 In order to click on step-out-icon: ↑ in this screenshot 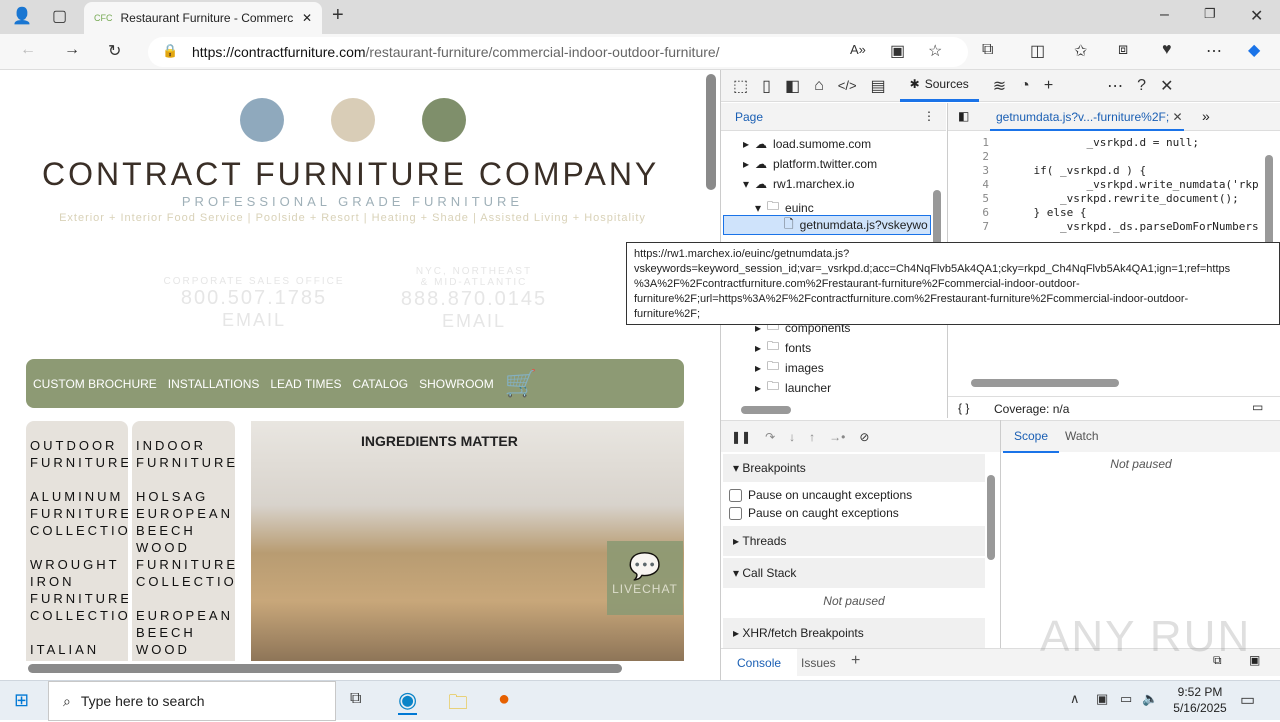, I will do `click(812, 437)`.